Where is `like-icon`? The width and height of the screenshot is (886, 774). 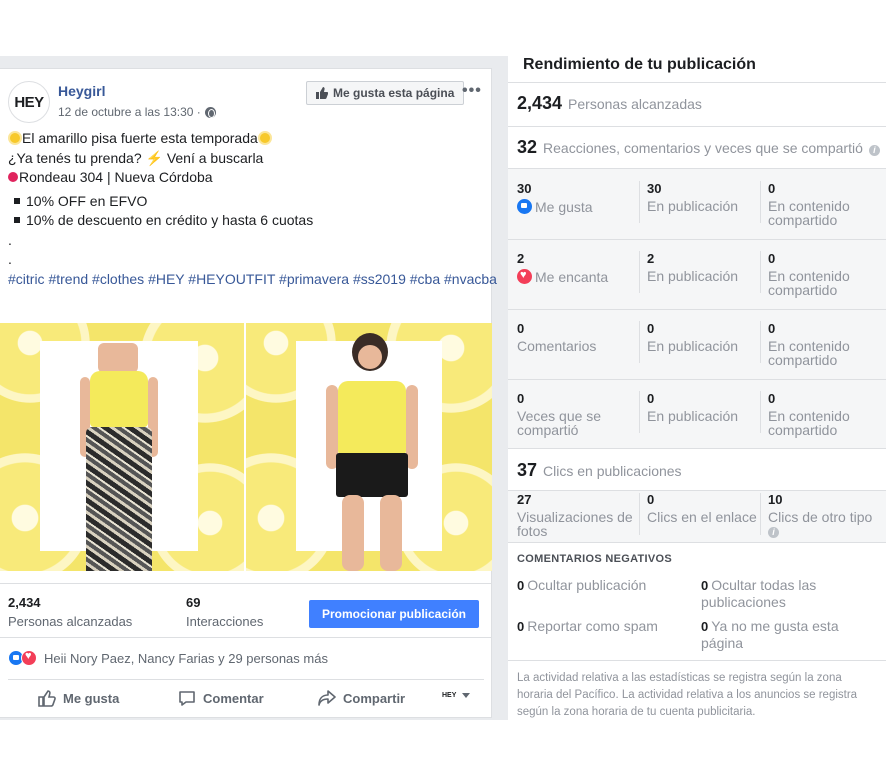
like-icon is located at coordinates (524, 206).